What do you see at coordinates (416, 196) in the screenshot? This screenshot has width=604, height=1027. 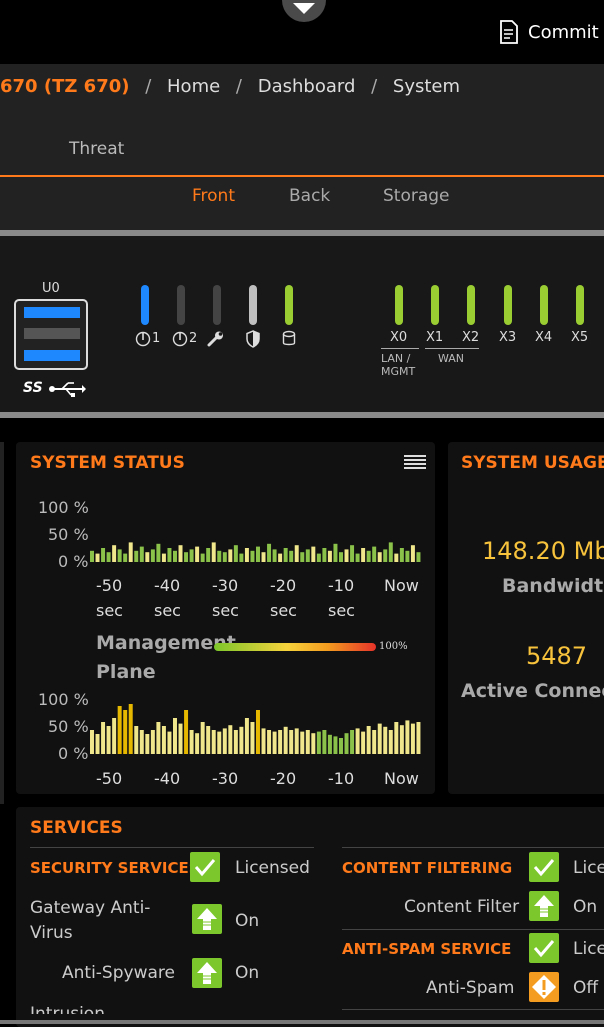 I see `tab-storage: Storage` at bounding box center [416, 196].